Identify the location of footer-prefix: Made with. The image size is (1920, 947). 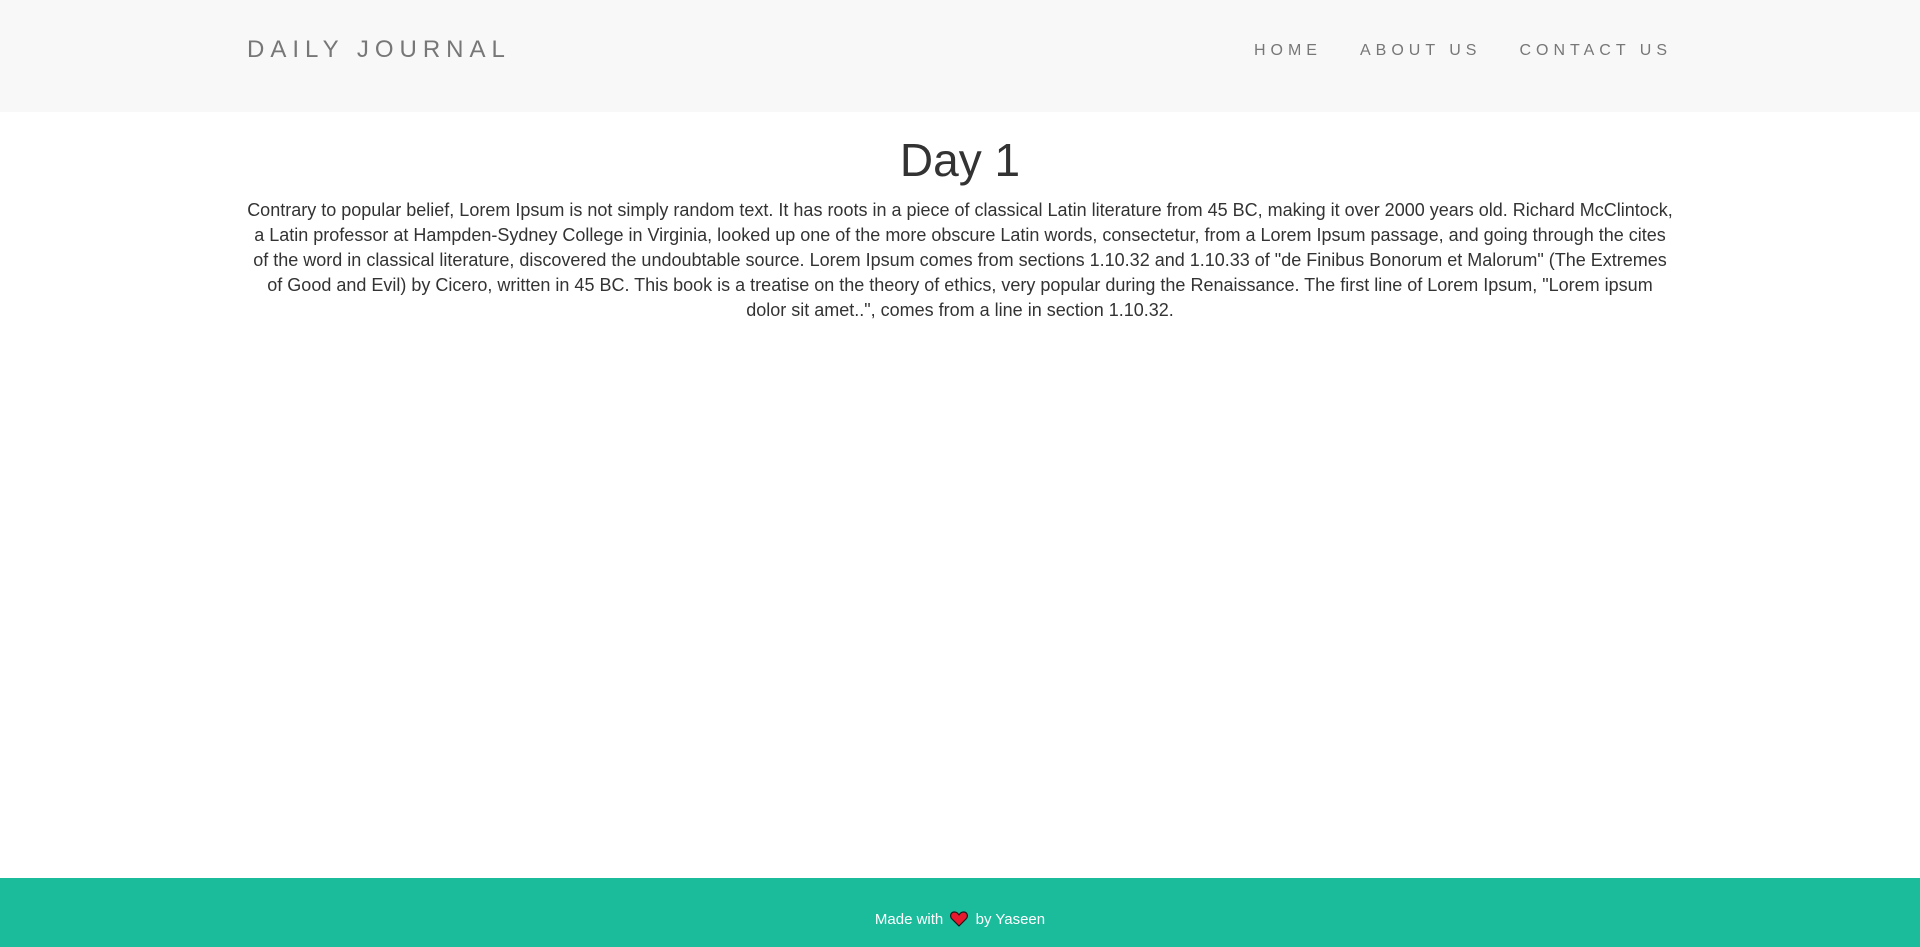
(909, 919).